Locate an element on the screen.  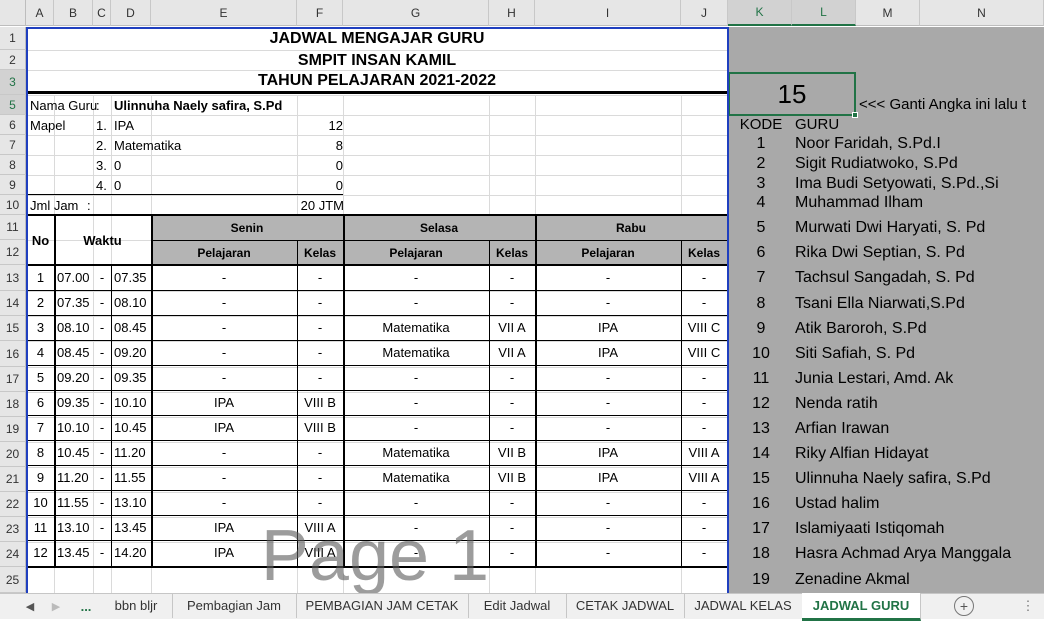
guru-nama: Ulinnuha Naely safira, S.Pd is located at coordinates (918, 479).